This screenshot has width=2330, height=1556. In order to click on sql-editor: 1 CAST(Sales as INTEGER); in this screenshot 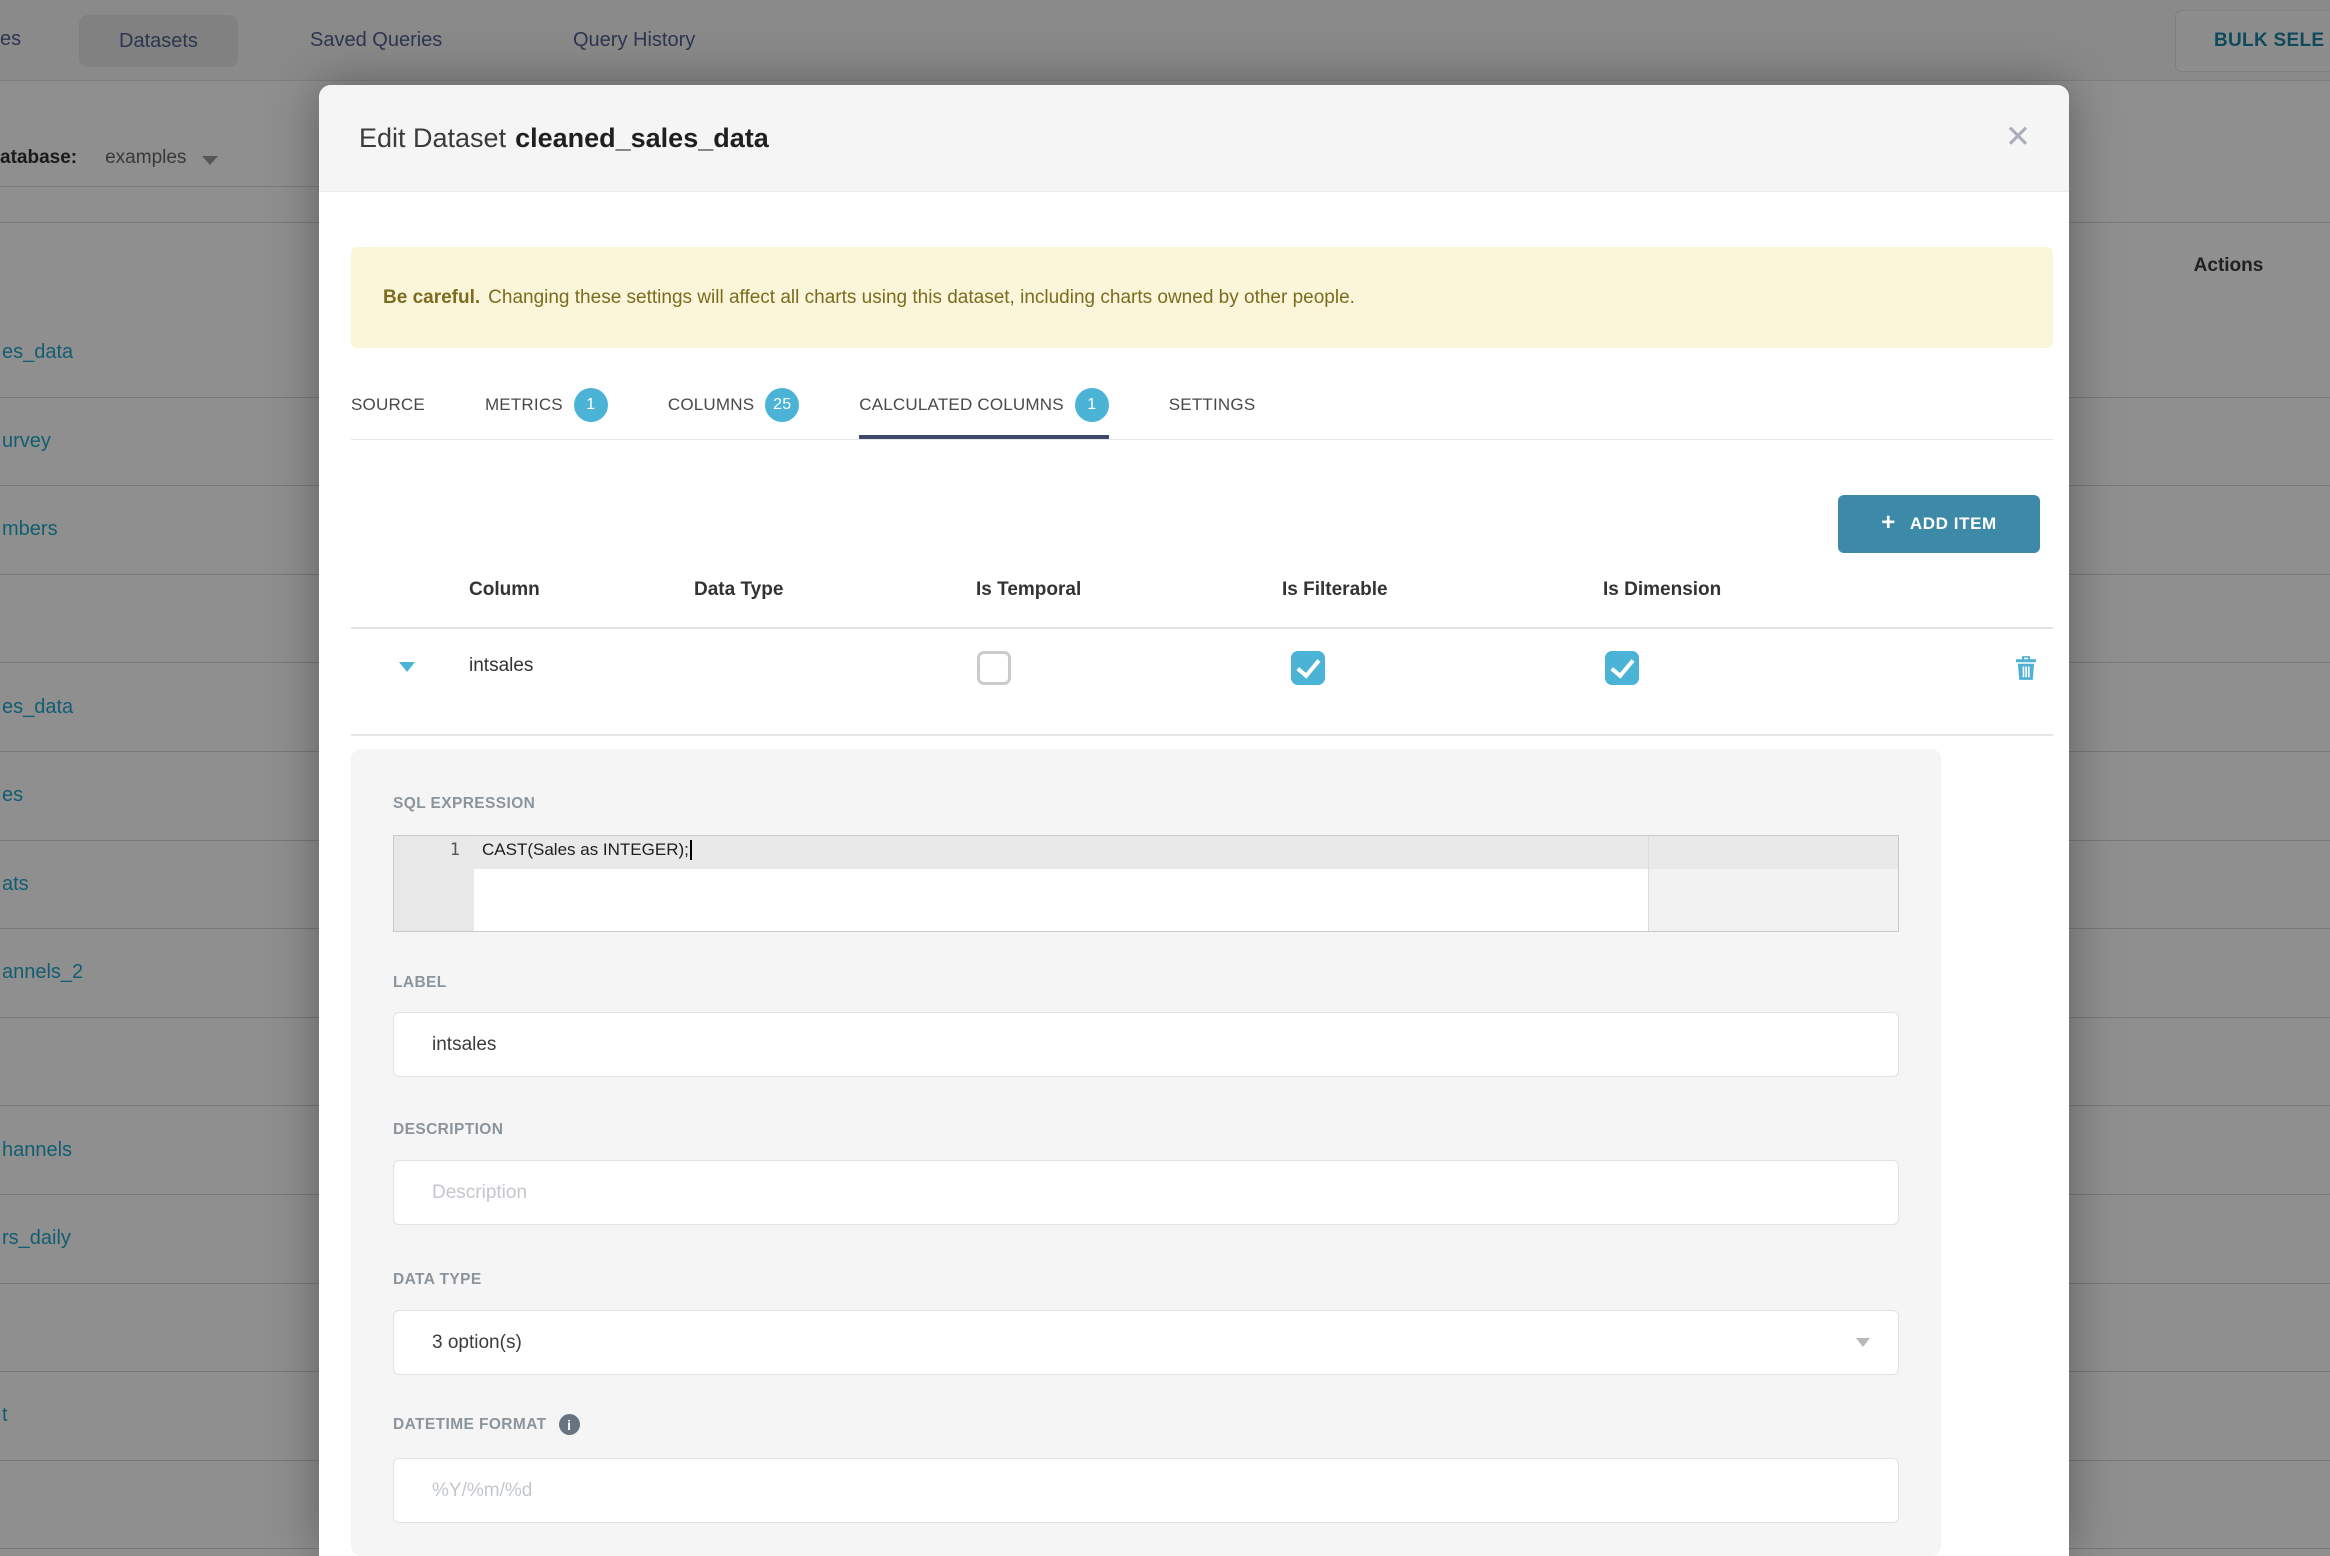, I will do `click(1146, 883)`.